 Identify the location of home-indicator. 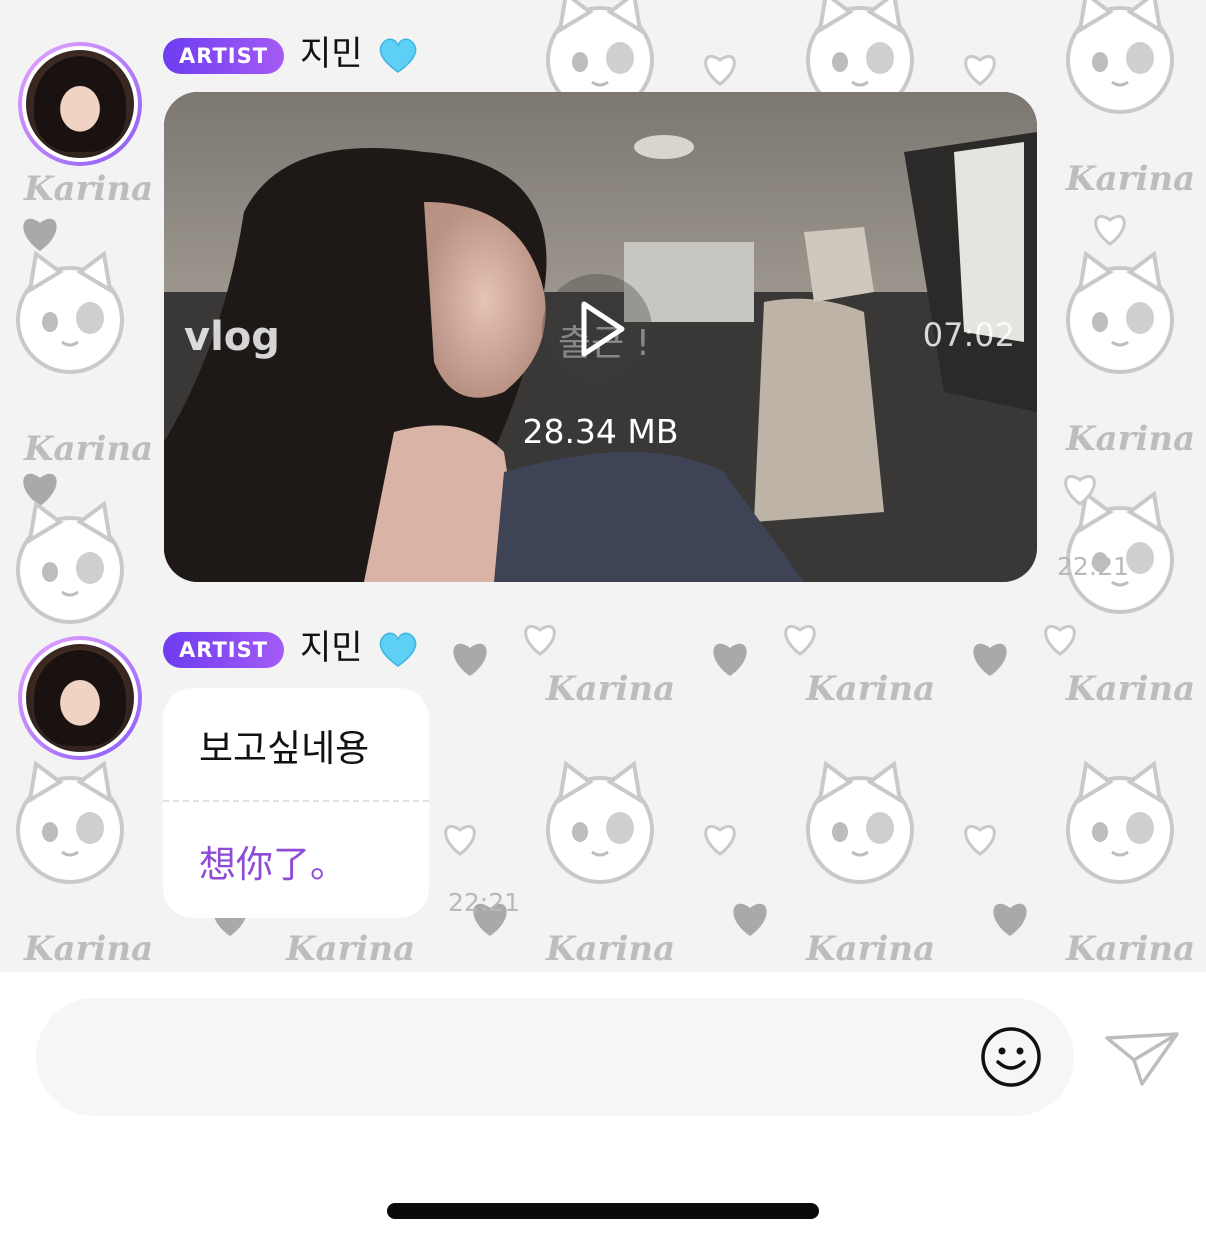
(603, 1211).